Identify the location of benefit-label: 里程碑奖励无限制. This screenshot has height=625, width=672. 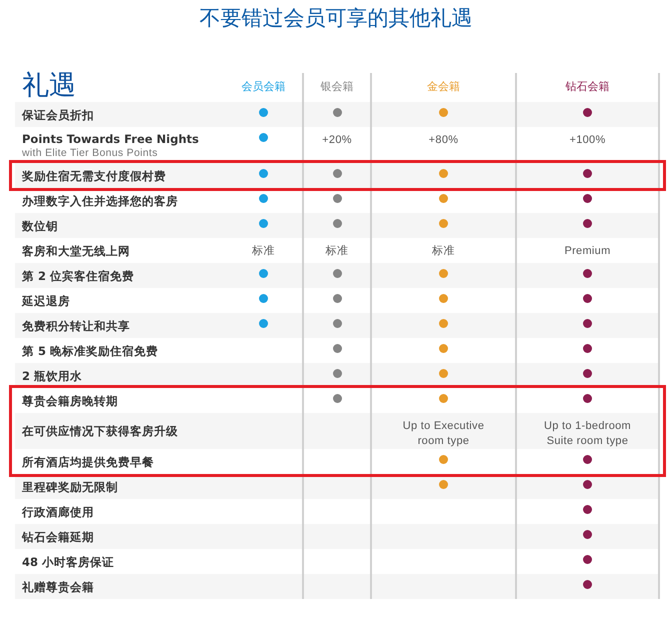
(70, 486).